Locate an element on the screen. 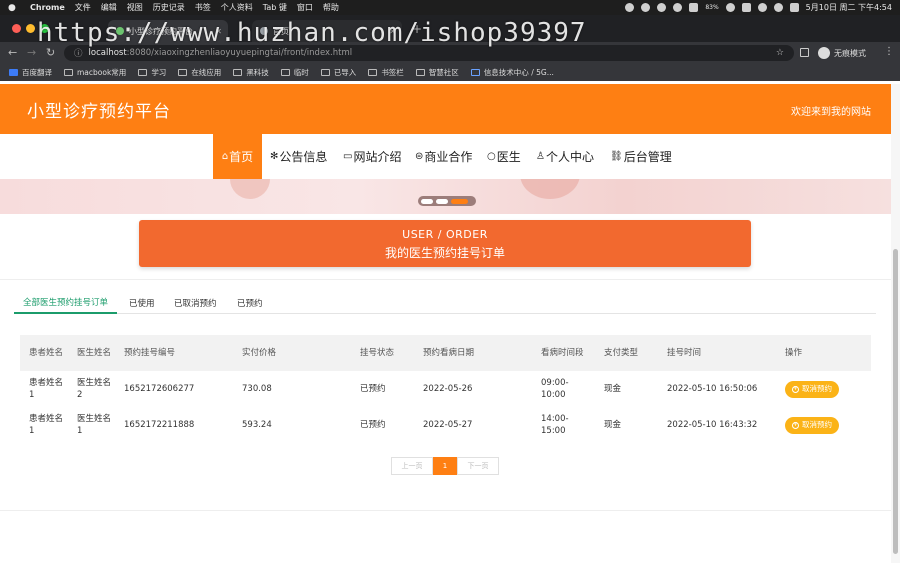  cell-booking-time: 2022-05-10 16:43:32 is located at coordinates (712, 425).